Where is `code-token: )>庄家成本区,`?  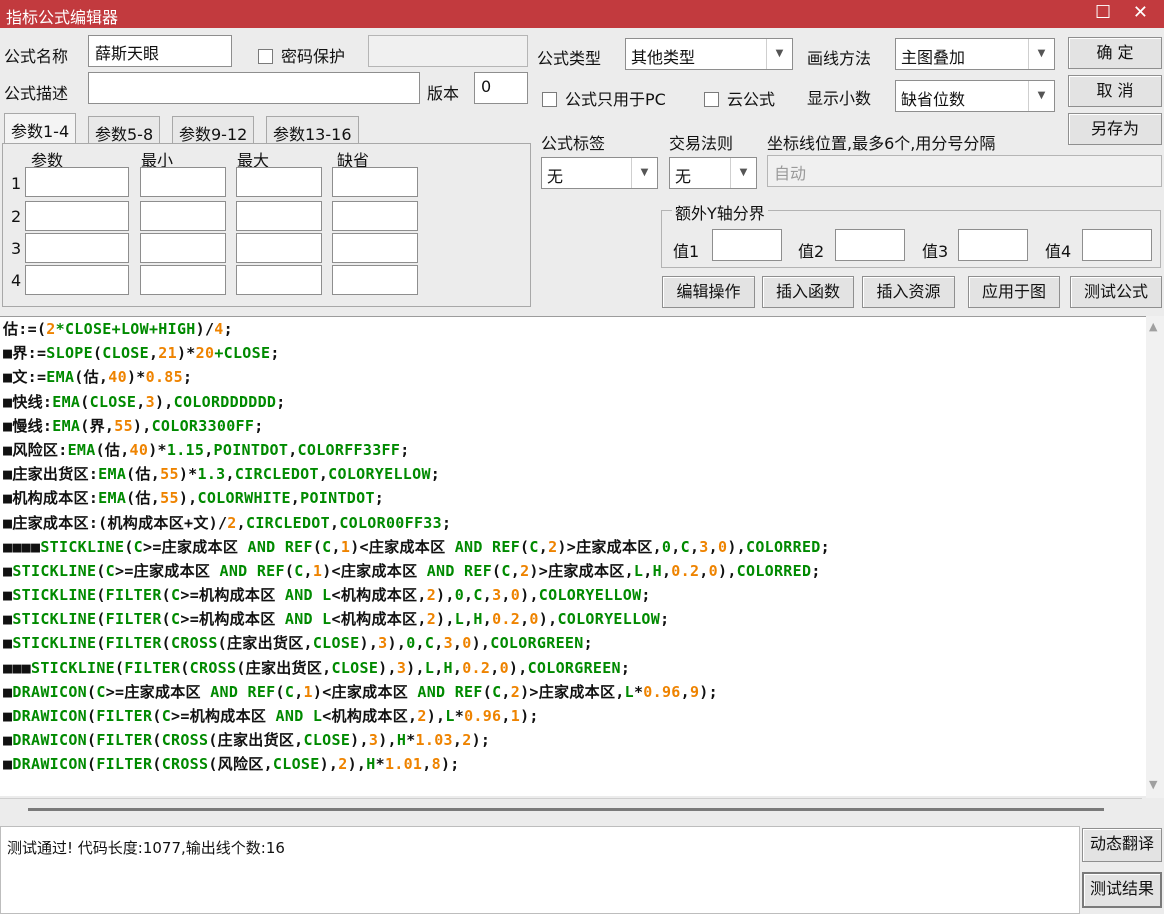 code-token: )>庄家成本区, is located at coordinates (609, 546).